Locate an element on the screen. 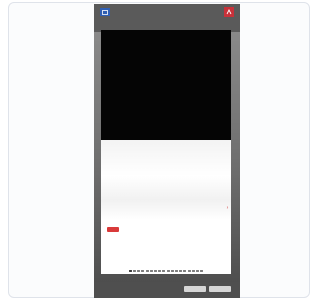 This screenshot has width=320, height=302. top-header is located at coordinates (167, 18).